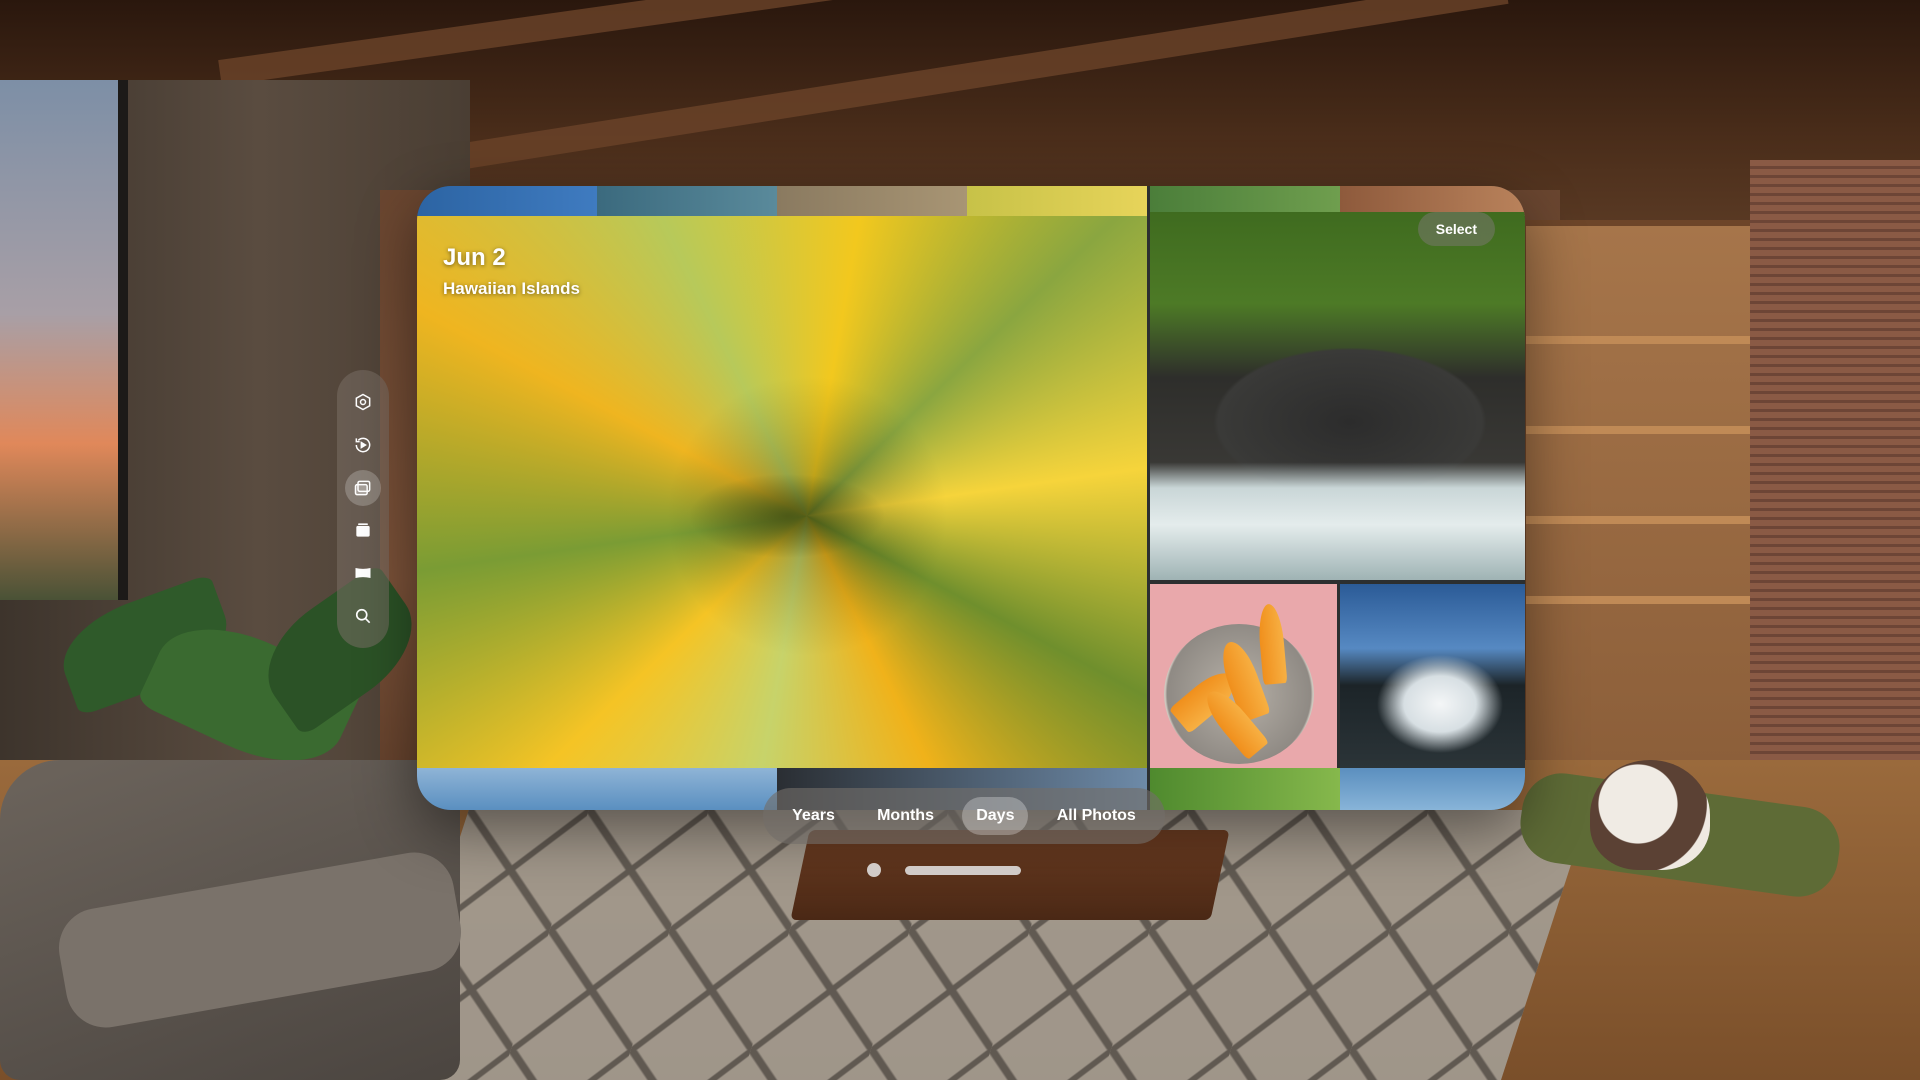 This screenshot has width=1920, height=1080. Describe the element at coordinates (1641, 506) in the screenshot. I see `bookshelf` at that location.